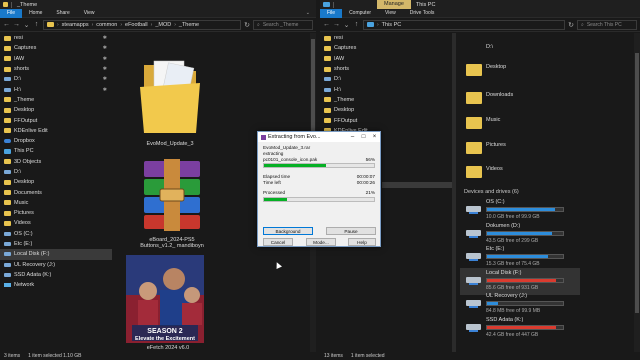 This screenshot has height=360, width=640. What do you see at coordinates (56, 254) in the screenshot?
I see `nav-item: Local Disk (F:)` at bounding box center [56, 254].